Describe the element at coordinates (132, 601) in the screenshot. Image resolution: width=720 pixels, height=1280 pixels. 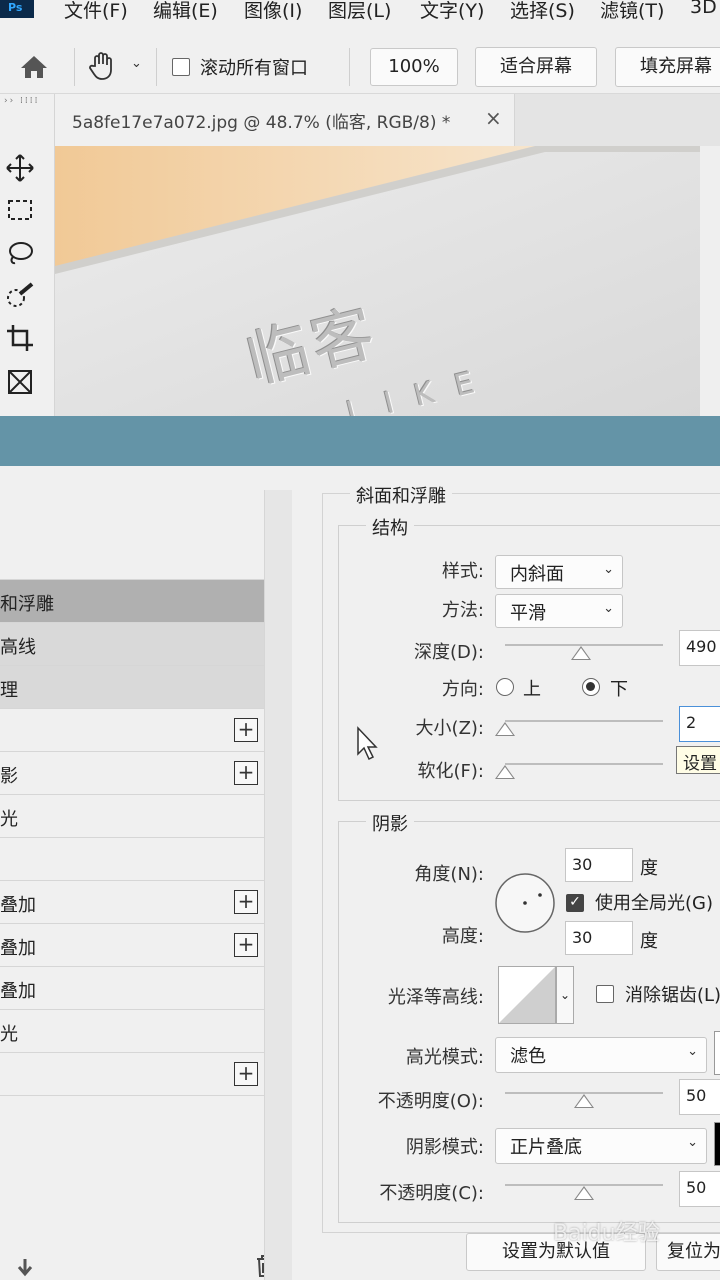
I see `style-list-item: 和浮雕` at that location.